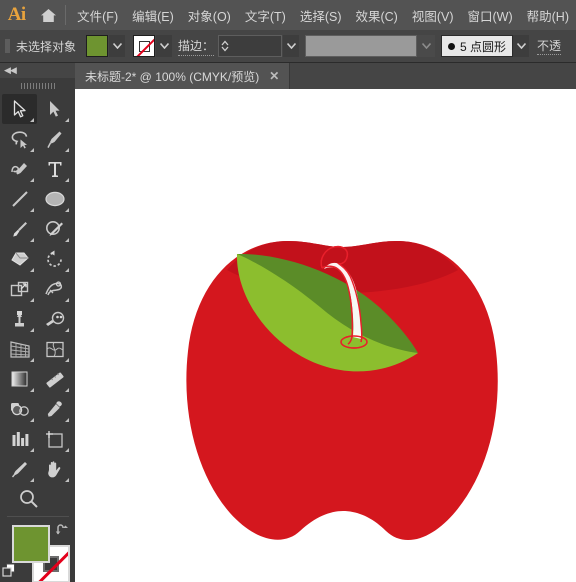 This screenshot has height=582, width=576. I want to click on stroke-profile-input, so click(361, 46).